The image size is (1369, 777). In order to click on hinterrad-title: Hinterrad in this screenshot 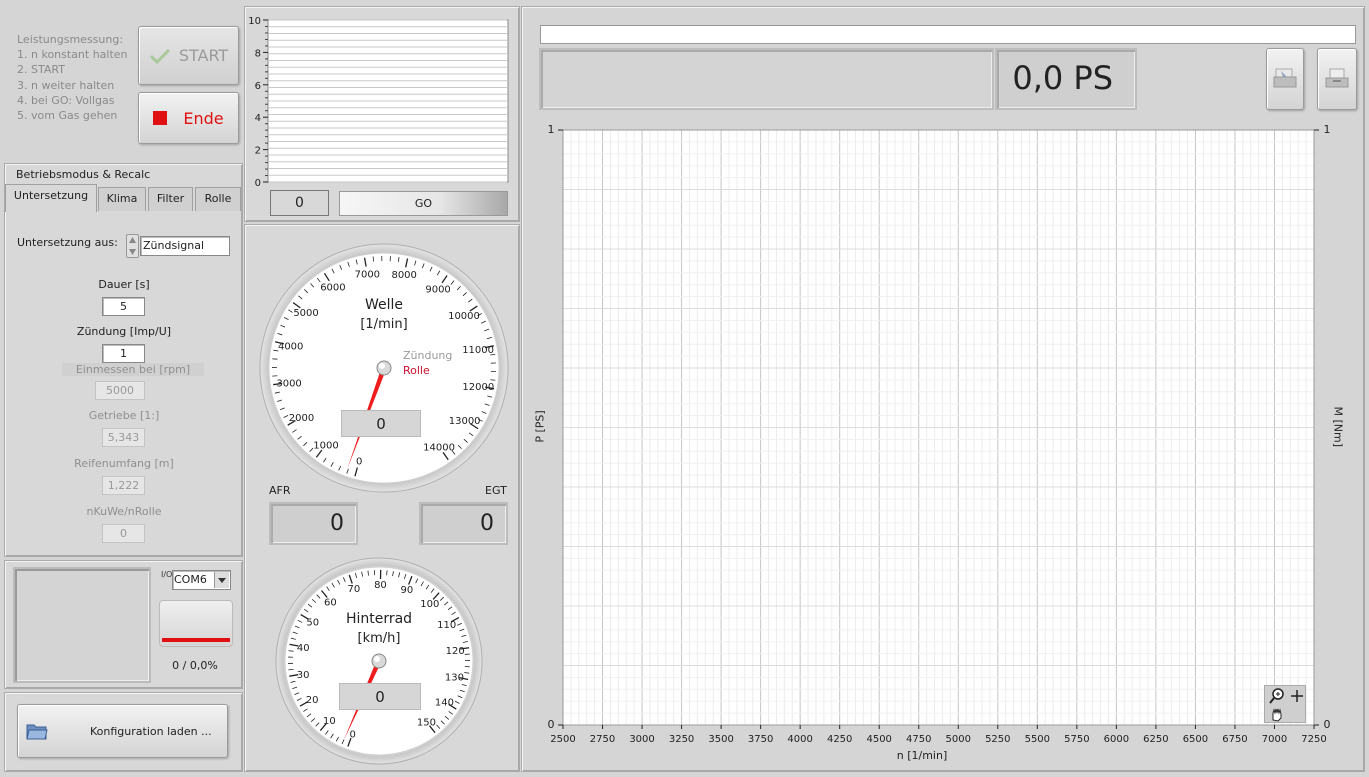, I will do `click(379, 619)`.